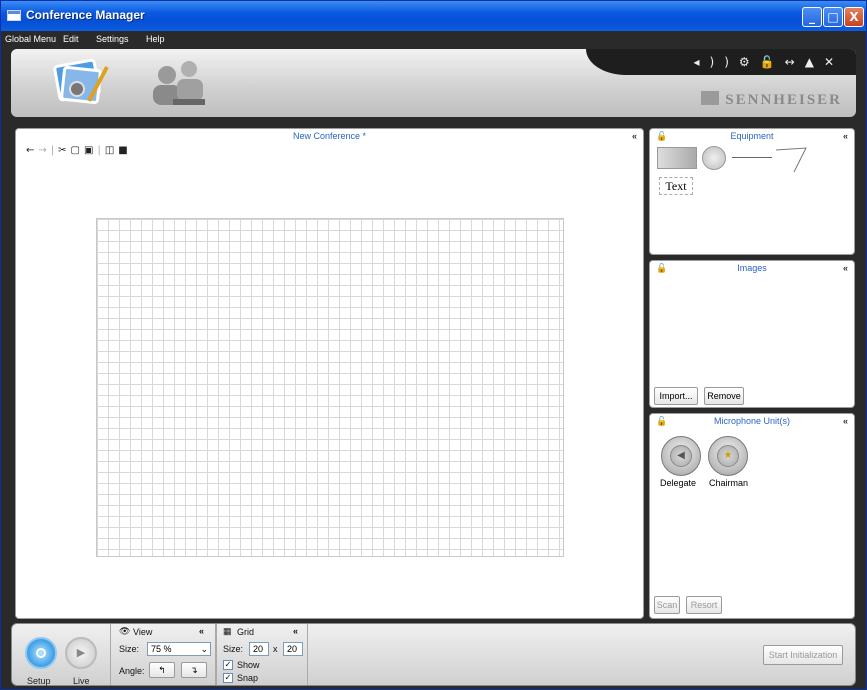  I want to click on panel-title: Microphone Unit(s), so click(752, 421).